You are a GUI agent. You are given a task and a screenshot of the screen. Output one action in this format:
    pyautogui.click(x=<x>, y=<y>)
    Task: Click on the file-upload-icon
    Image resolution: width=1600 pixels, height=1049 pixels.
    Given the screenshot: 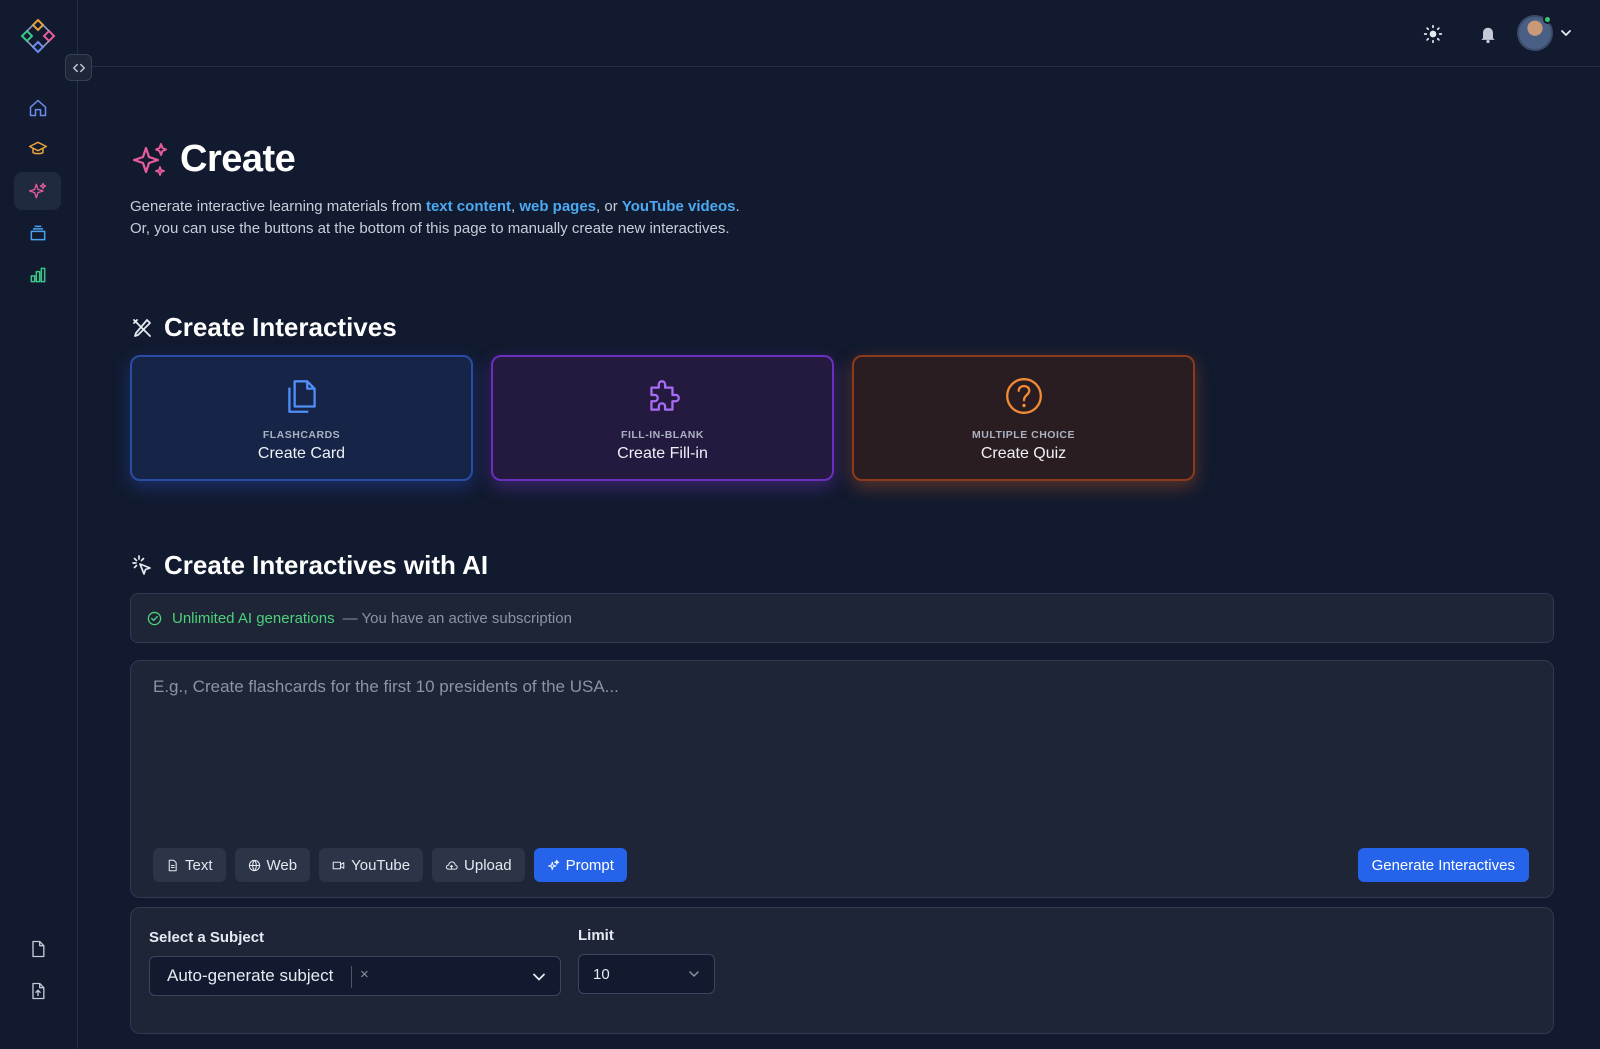 What is the action you would take?
    pyautogui.click(x=37, y=991)
    